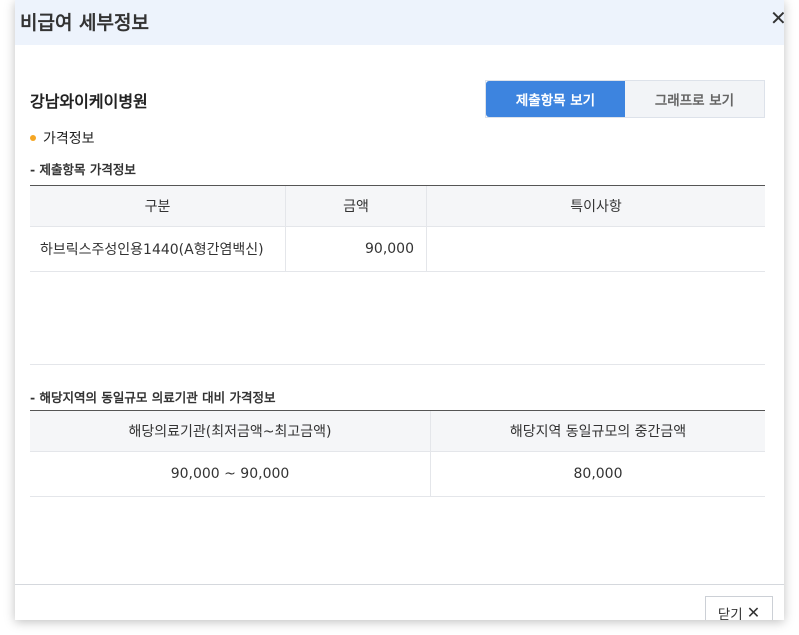  I want to click on submitted-prices-table: 구분 금액 특이사항 하브릭스주성인용1440(A형간염백신) 90,000, so click(397, 228).